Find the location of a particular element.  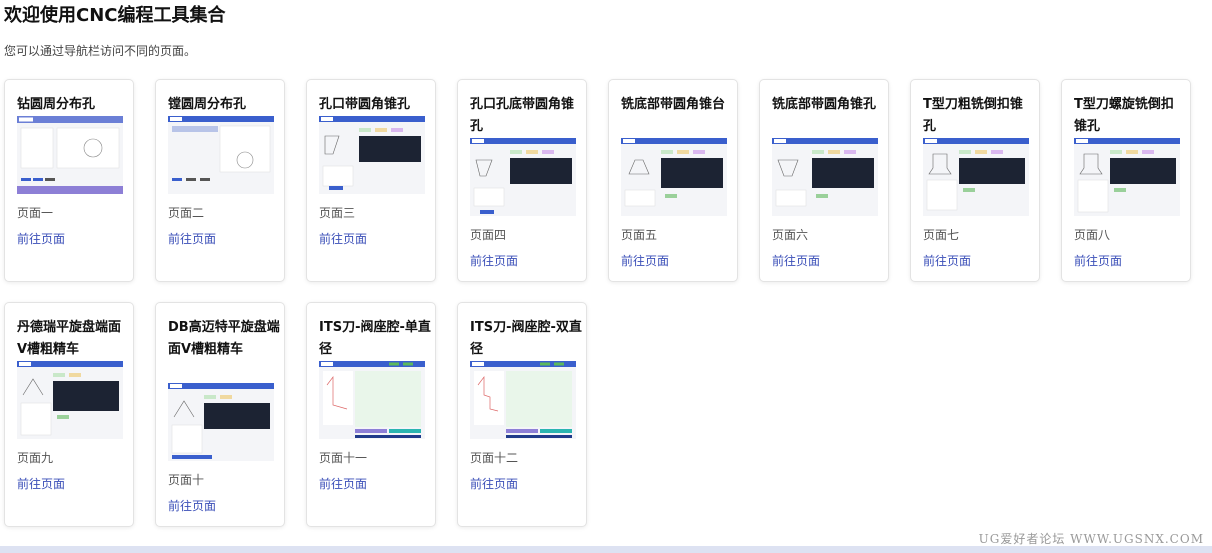

page-subtitle: 您可以通过导航栏访问不同的页面。 is located at coordinates (100, 51).